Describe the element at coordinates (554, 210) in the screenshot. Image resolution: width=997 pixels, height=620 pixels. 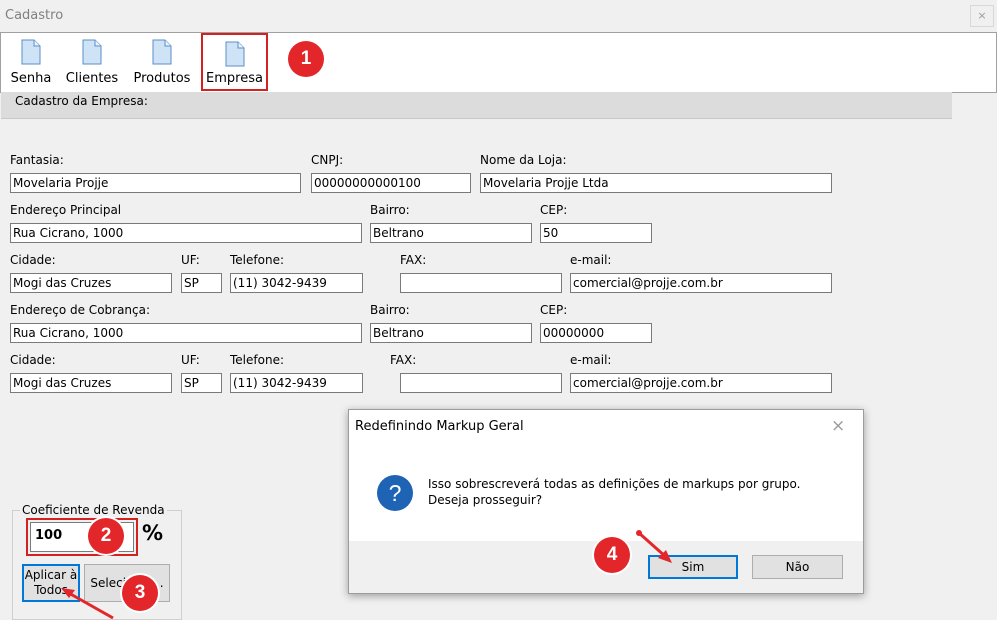
I see `cep-label: CEP:` at that location.